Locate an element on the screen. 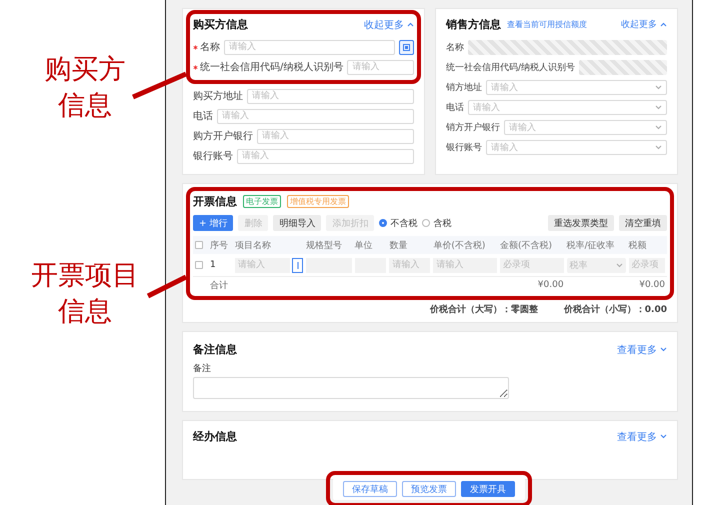 The image size is (707, 505). section-title: 经办信息 is located at coordinates (215, 436).